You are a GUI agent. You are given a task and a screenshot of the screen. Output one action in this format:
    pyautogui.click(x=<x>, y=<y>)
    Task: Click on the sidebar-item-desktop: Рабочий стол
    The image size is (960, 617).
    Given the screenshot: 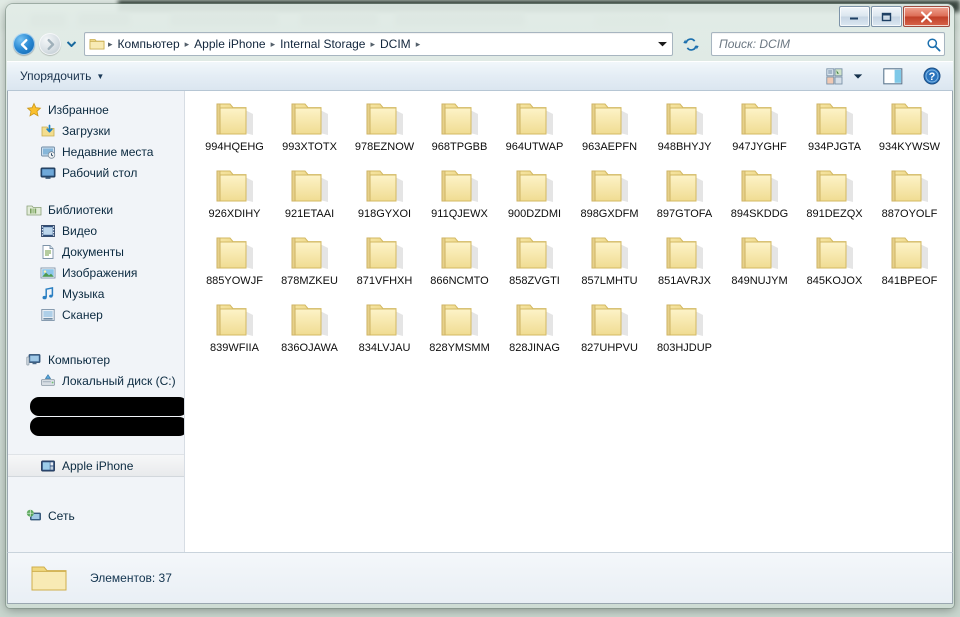 What is the action you would take?
    pyautogui.click(x=96, y=172)
    